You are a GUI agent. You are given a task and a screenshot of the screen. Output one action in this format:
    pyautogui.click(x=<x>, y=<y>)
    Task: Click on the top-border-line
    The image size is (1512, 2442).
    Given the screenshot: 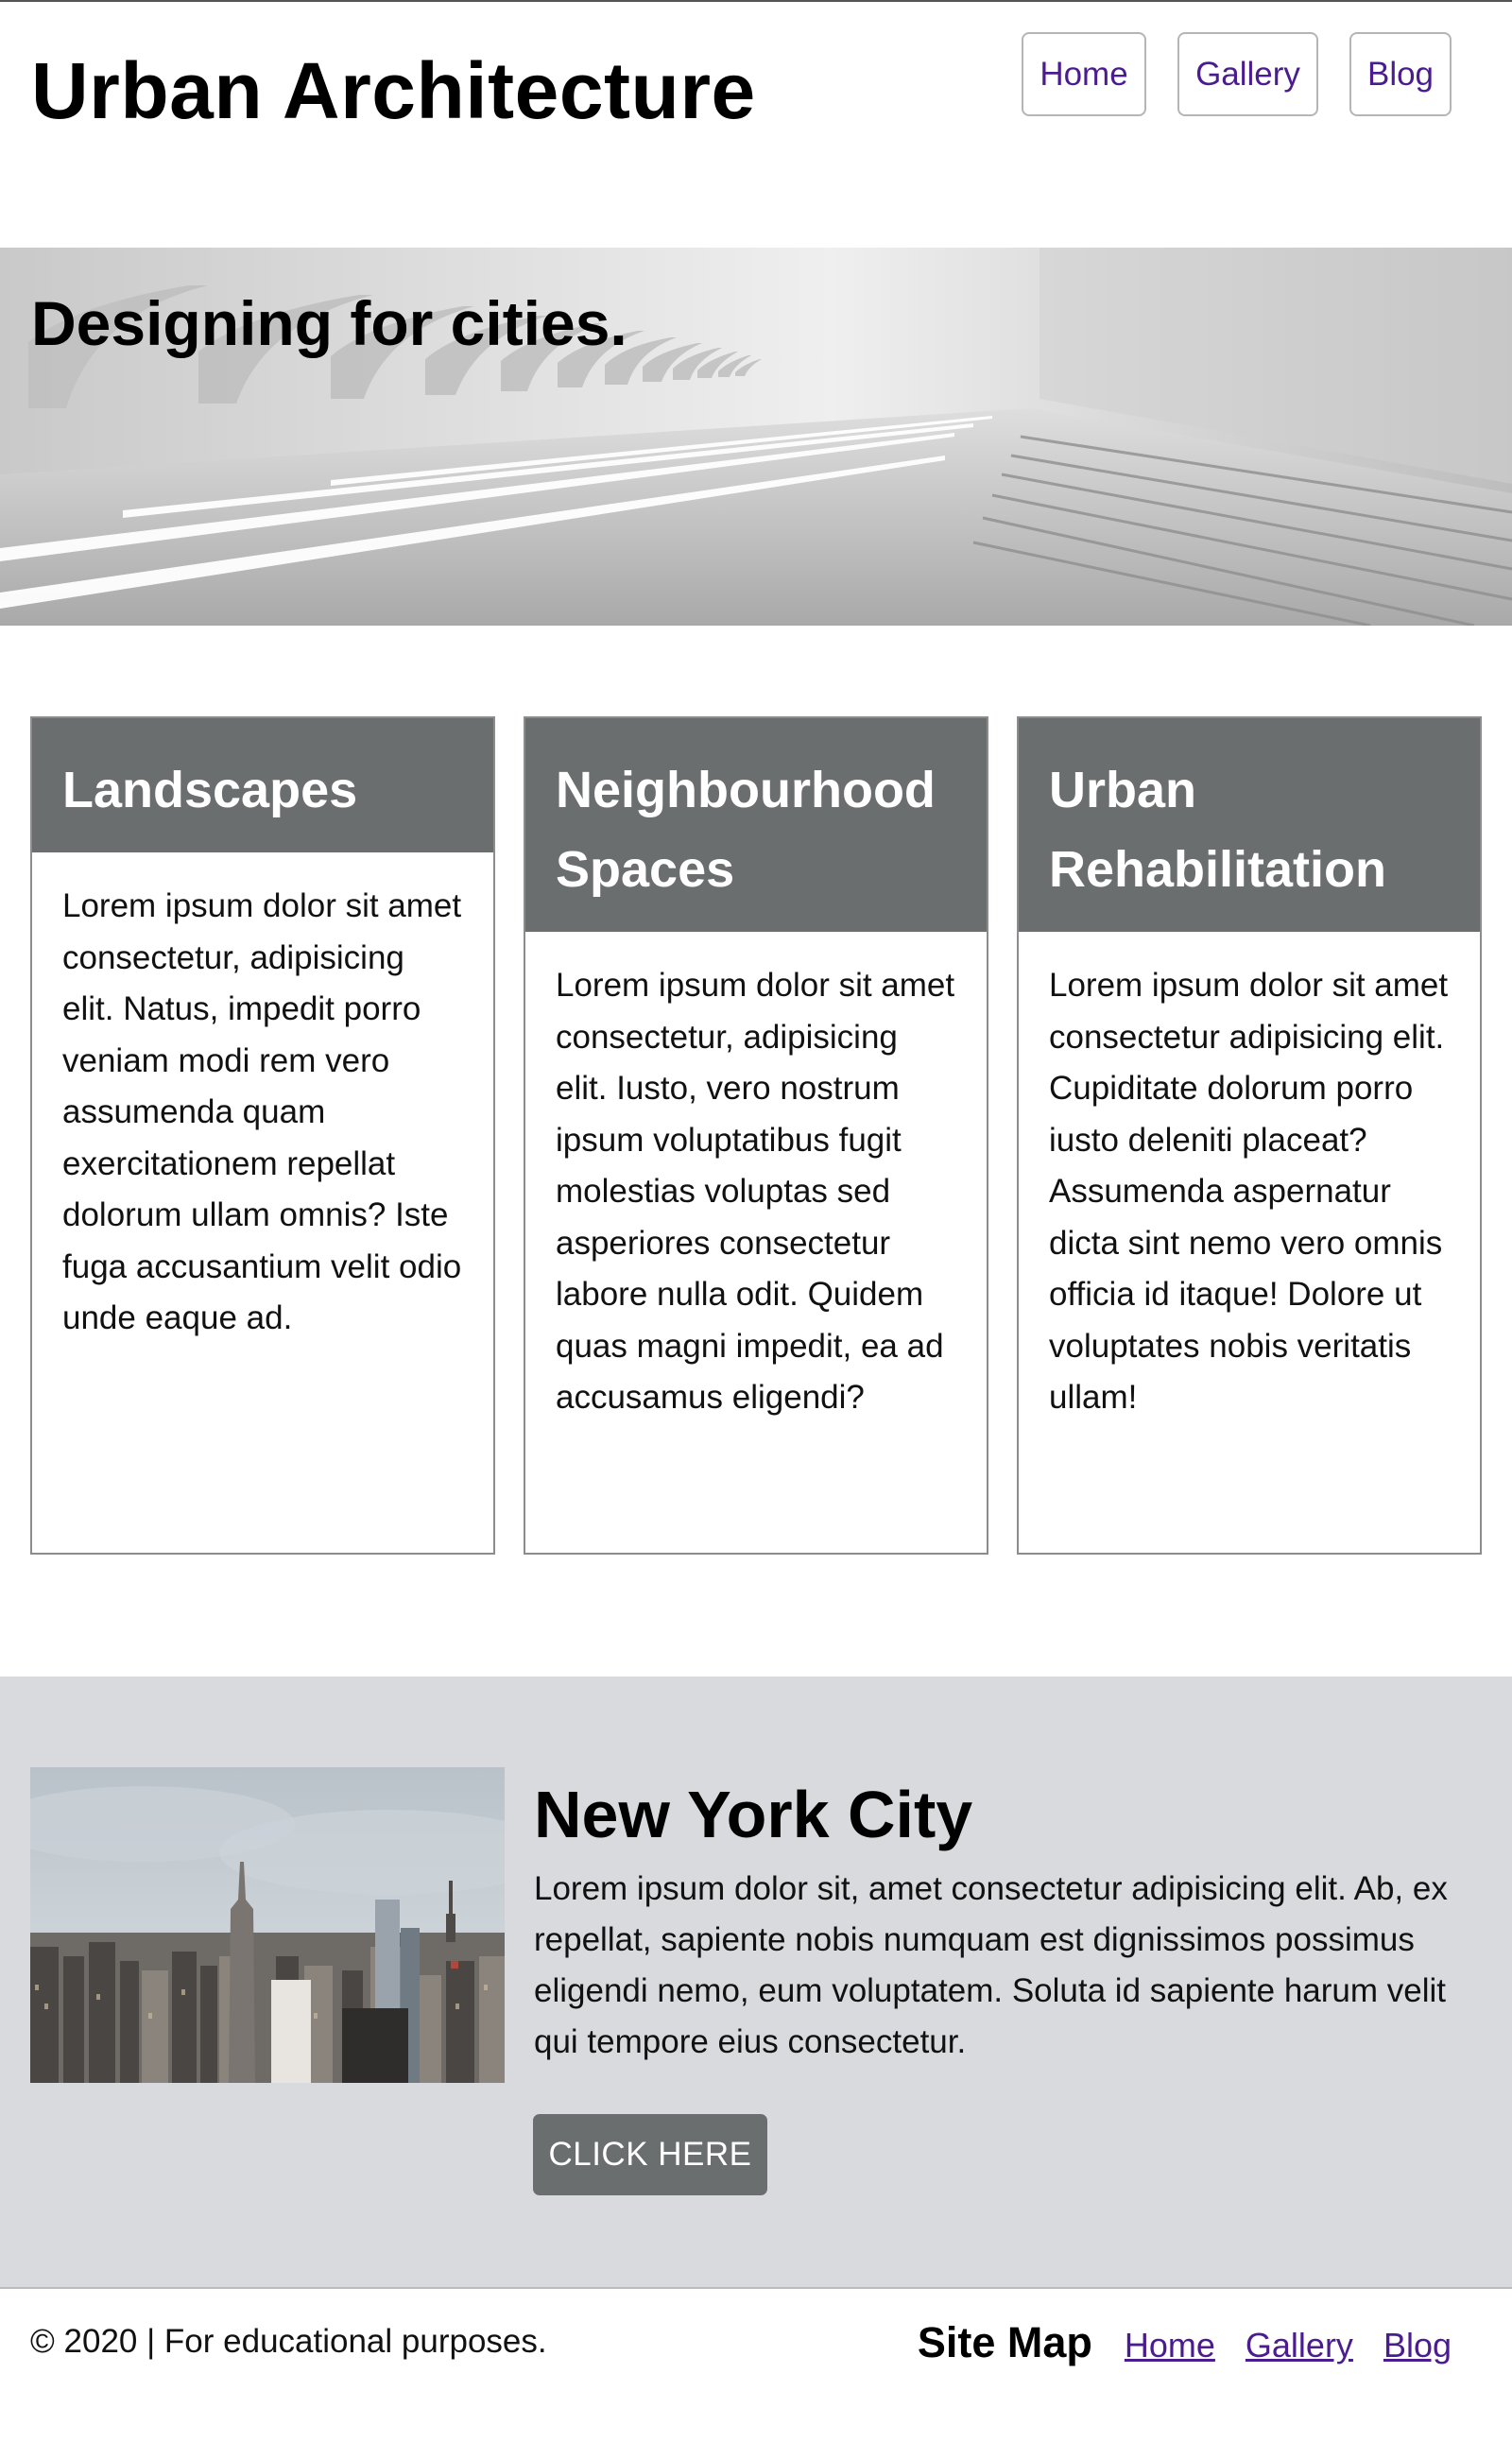 What is the action you would take?
    pyautogui.click(x=756, y=1)
    